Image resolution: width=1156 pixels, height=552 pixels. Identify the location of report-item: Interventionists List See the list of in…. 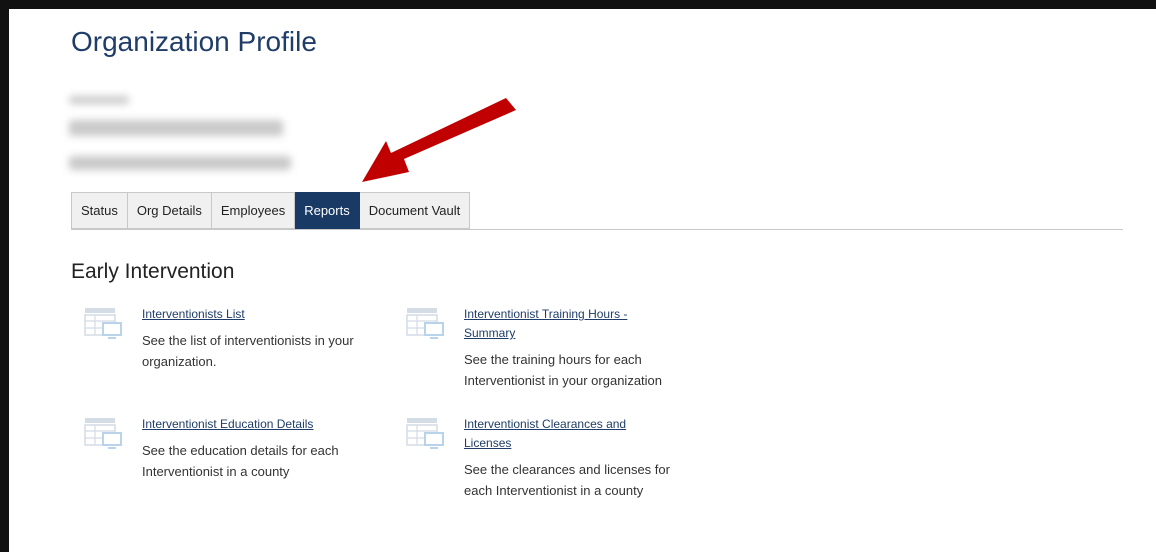
(233, 338).